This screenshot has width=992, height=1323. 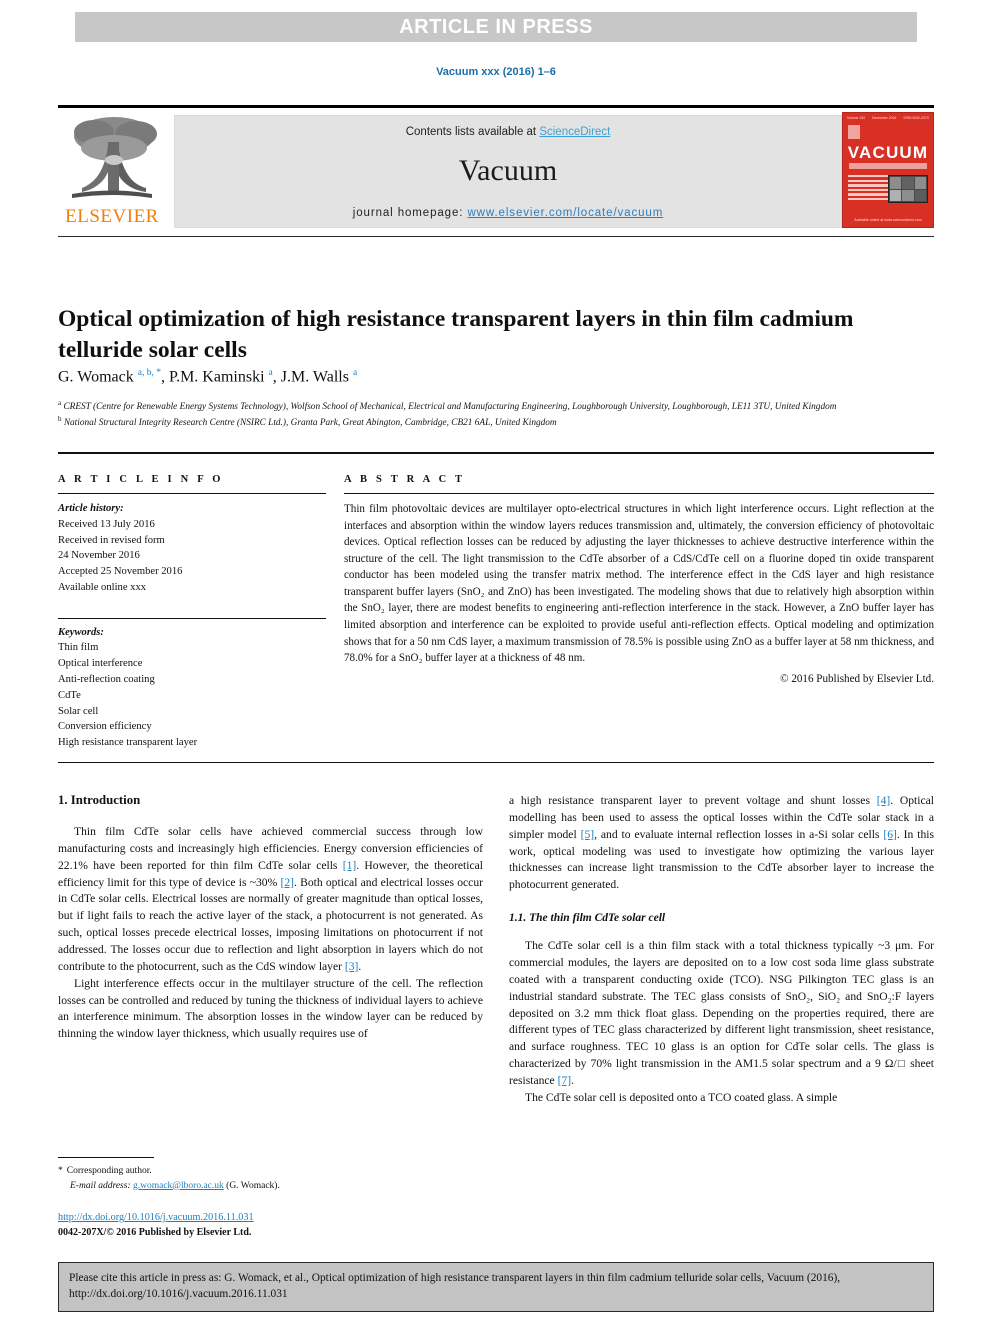 What do you see at coordinates (78, 711) in the screenshot?
I see `keyword-item: Solar cell` at bounding box center [78, 711].